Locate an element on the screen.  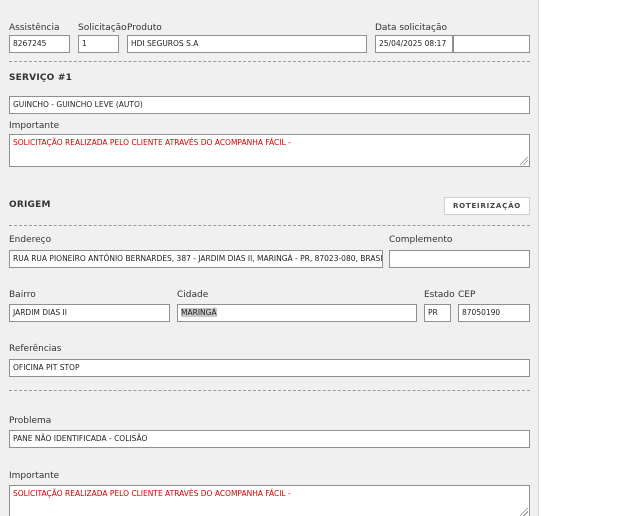
problema-label: Problema is located at coordinates (30, 421).